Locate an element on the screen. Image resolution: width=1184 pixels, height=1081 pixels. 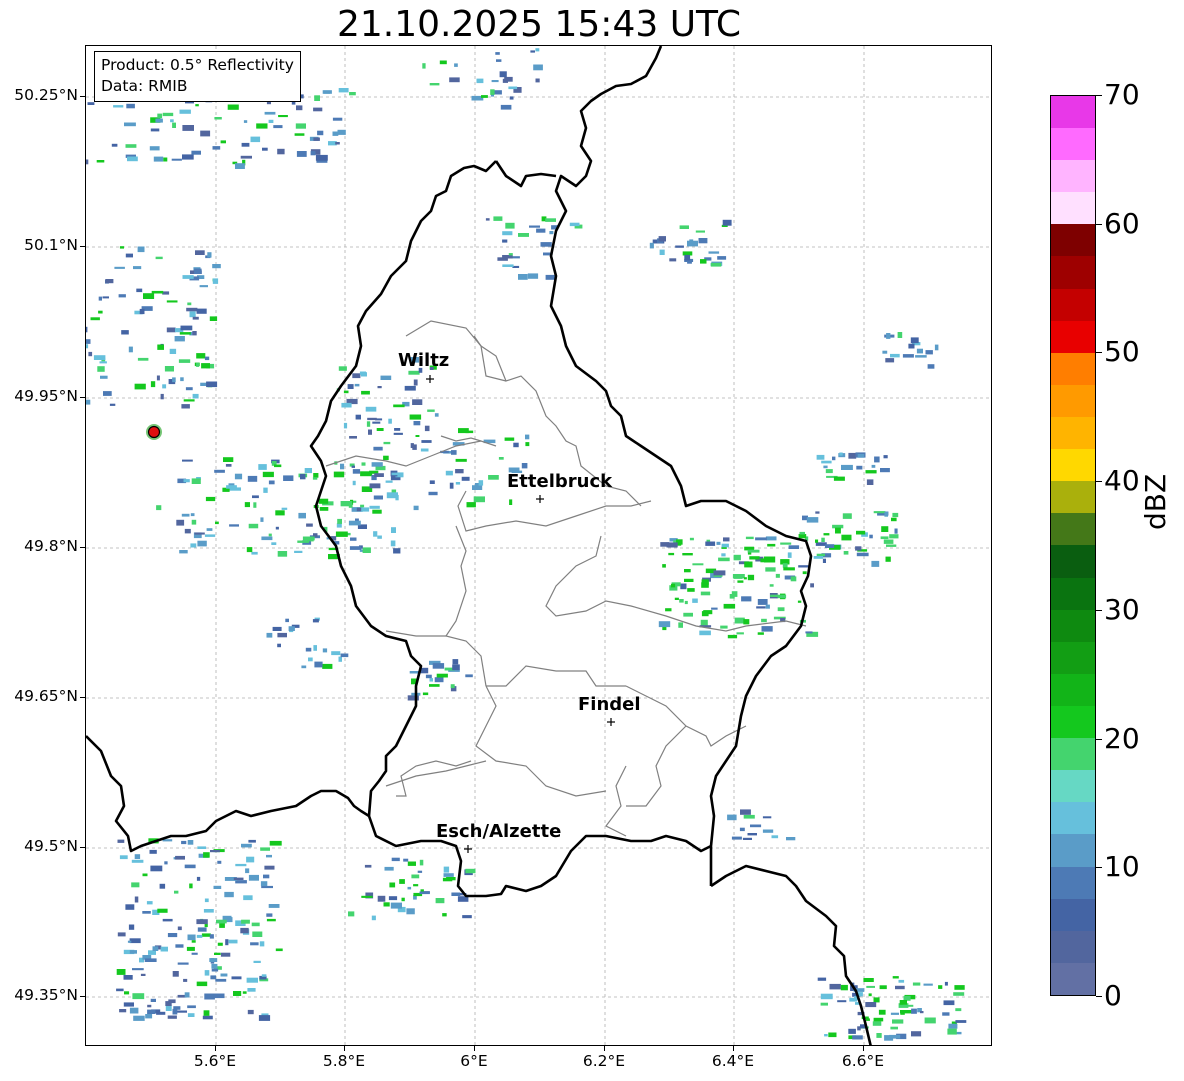
colorbar-tick is located at coordinates (1099, 739).